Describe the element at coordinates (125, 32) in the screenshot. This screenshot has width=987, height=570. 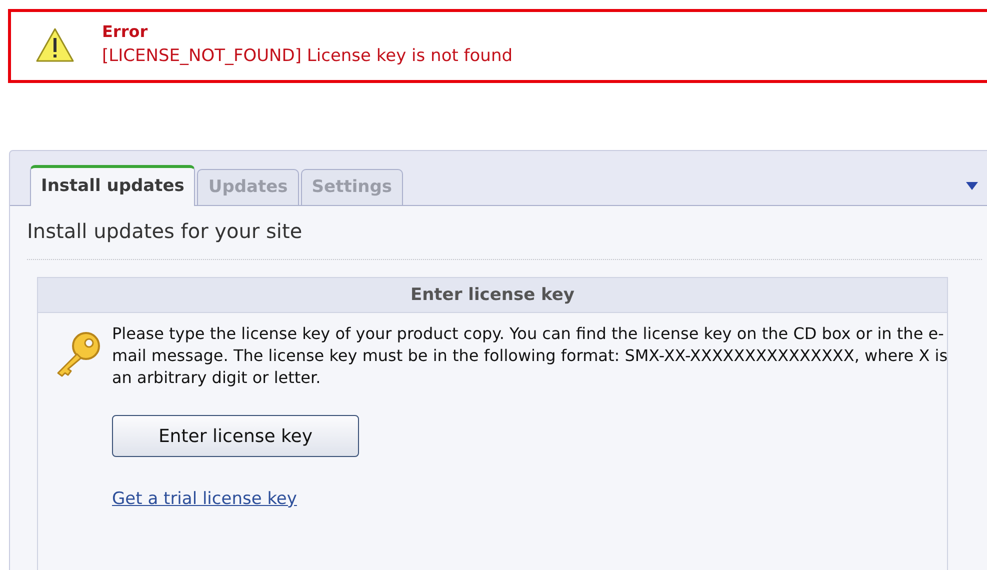
I see `error-title: Error` at that location.